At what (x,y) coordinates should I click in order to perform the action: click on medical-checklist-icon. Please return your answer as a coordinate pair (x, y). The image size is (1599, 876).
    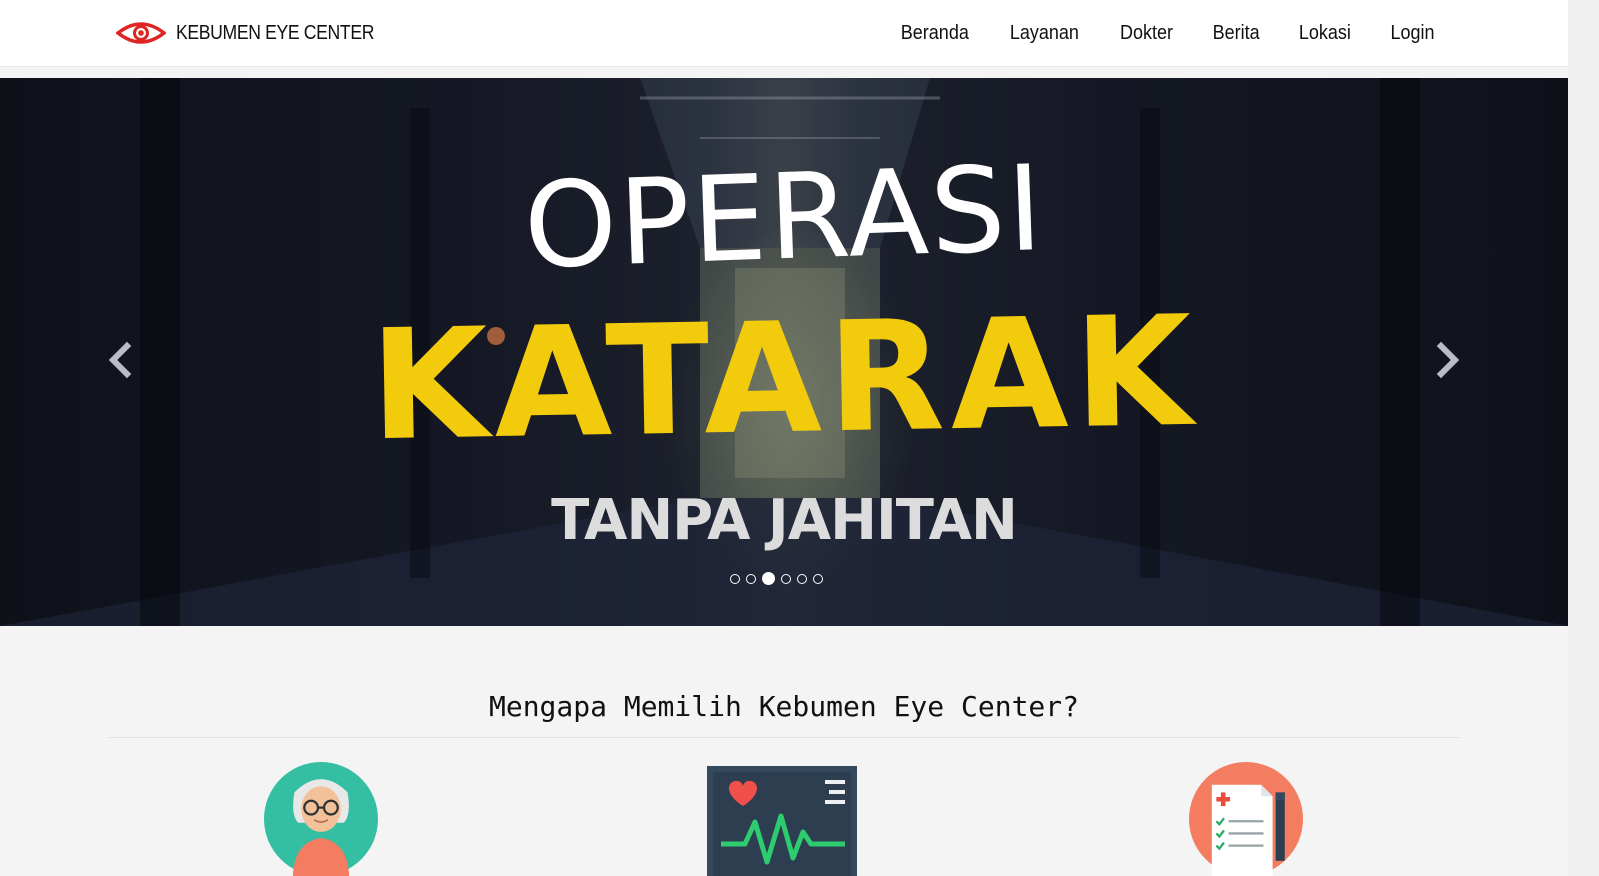
    Looking at the image, I should click on (1246, 819).